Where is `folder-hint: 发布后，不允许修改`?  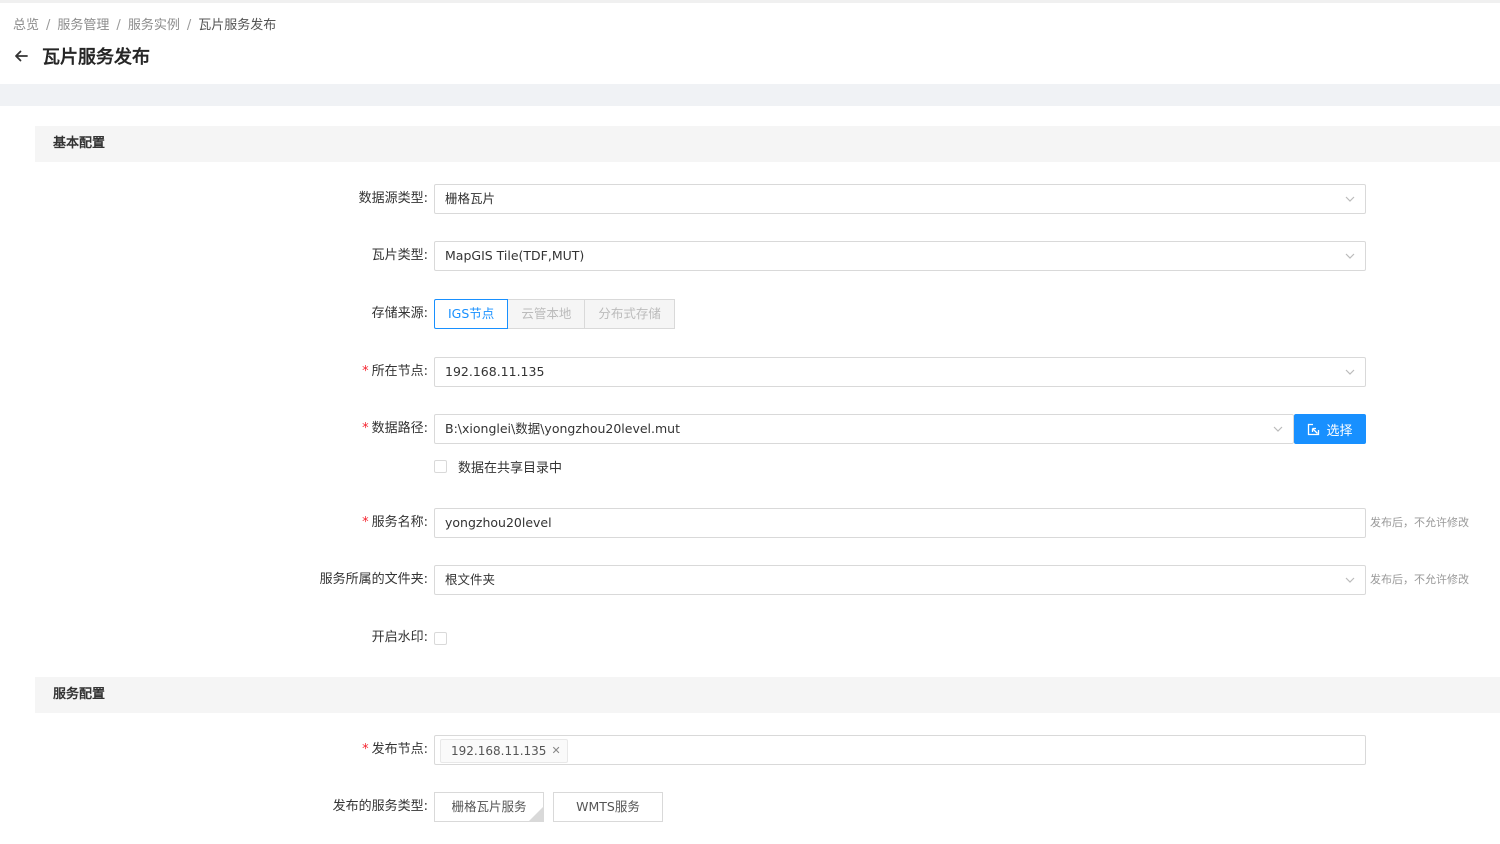 folder-hint: 发布后，不允许修改 is located at coordinates (1419, 579).